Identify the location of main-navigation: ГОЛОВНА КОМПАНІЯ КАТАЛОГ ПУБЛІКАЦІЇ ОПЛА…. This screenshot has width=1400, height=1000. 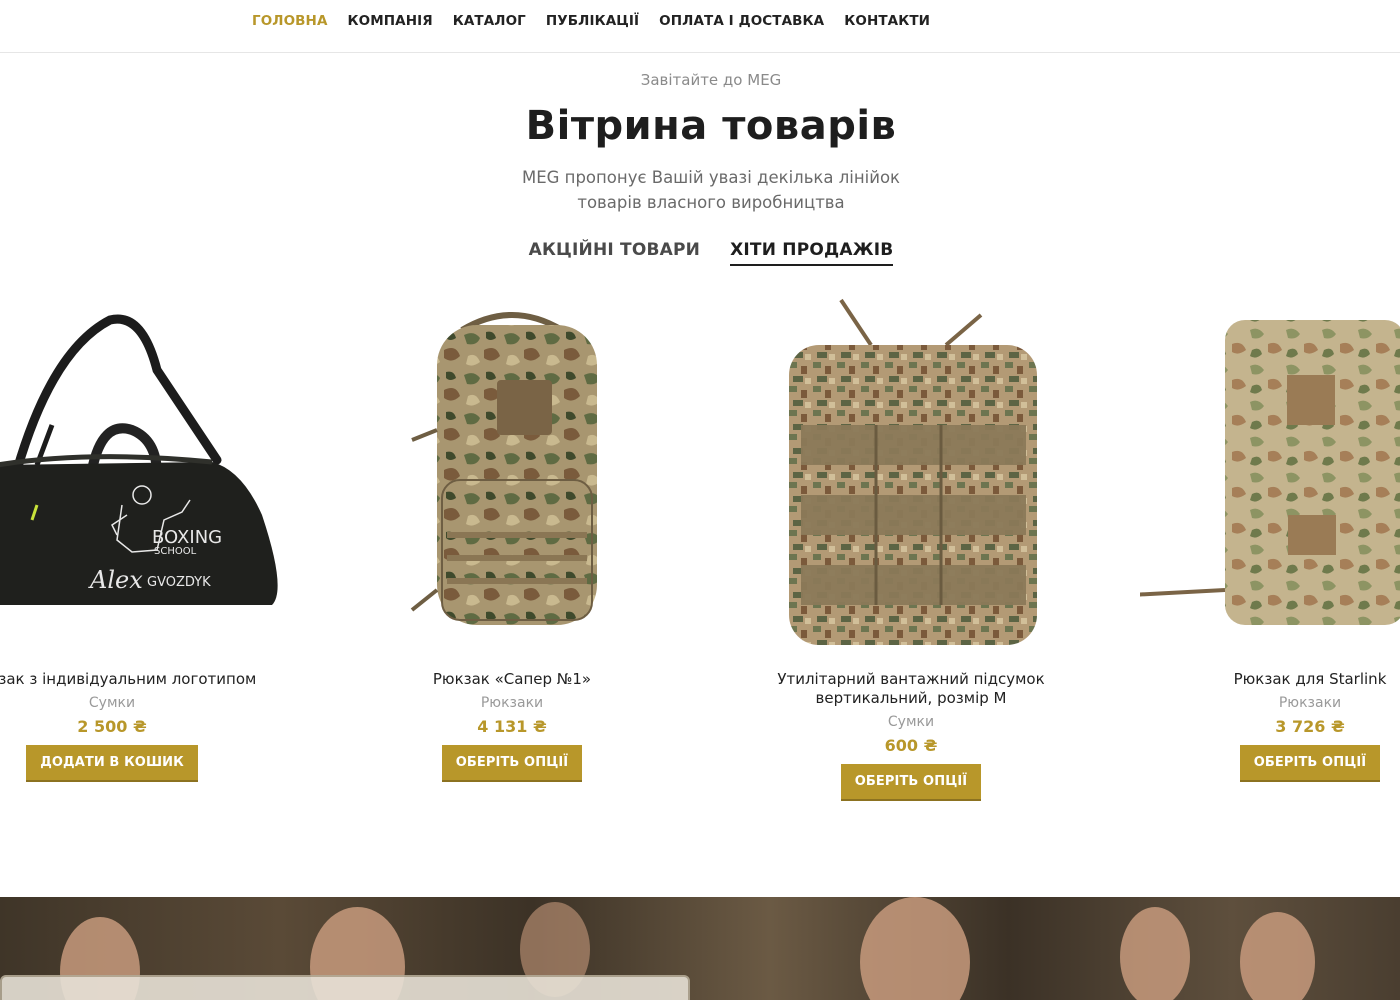
(700, 26).